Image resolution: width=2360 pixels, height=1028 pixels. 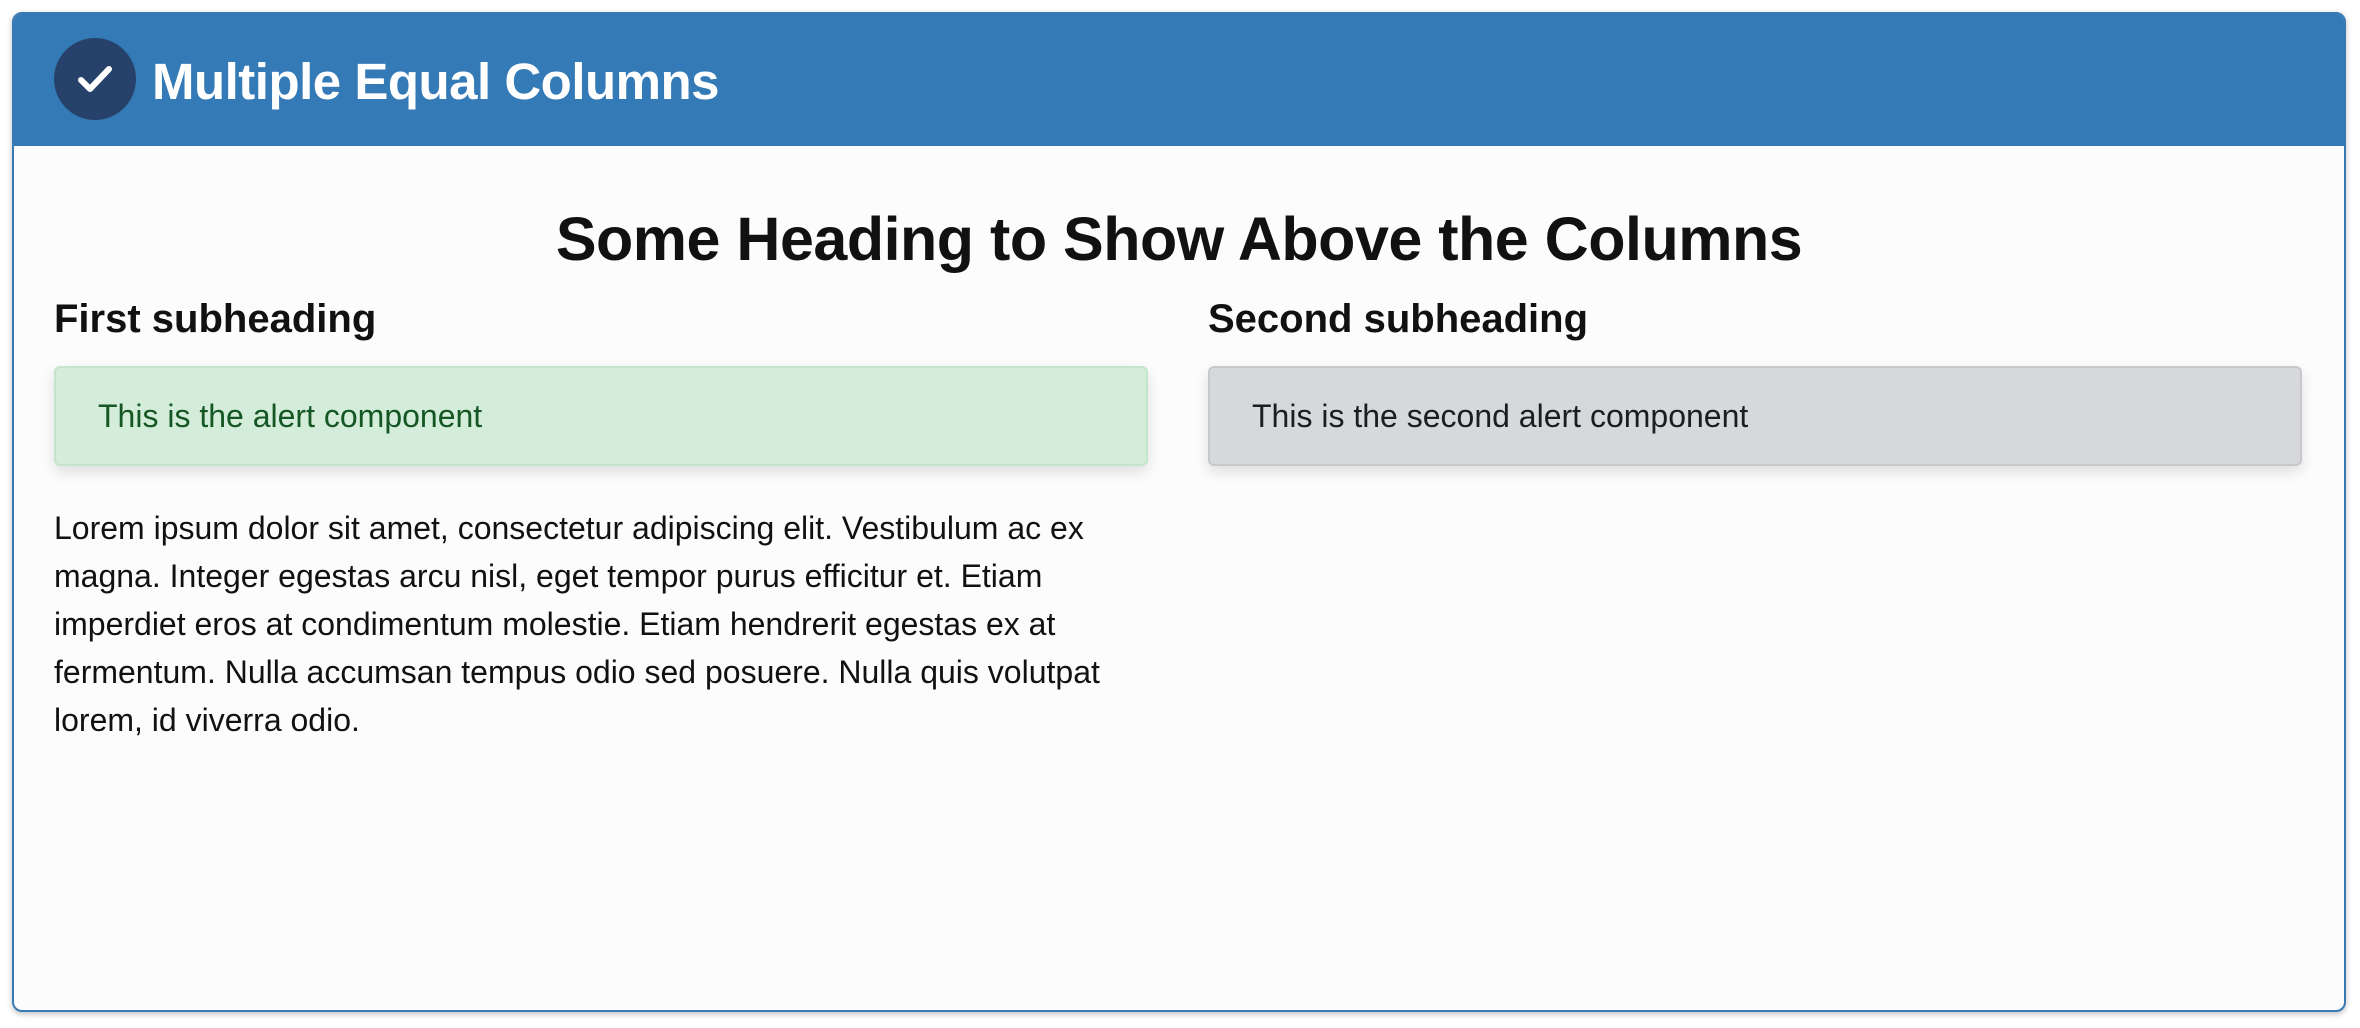 I want to click on success-alert: This is the alert component, so click(x=601, y=416).